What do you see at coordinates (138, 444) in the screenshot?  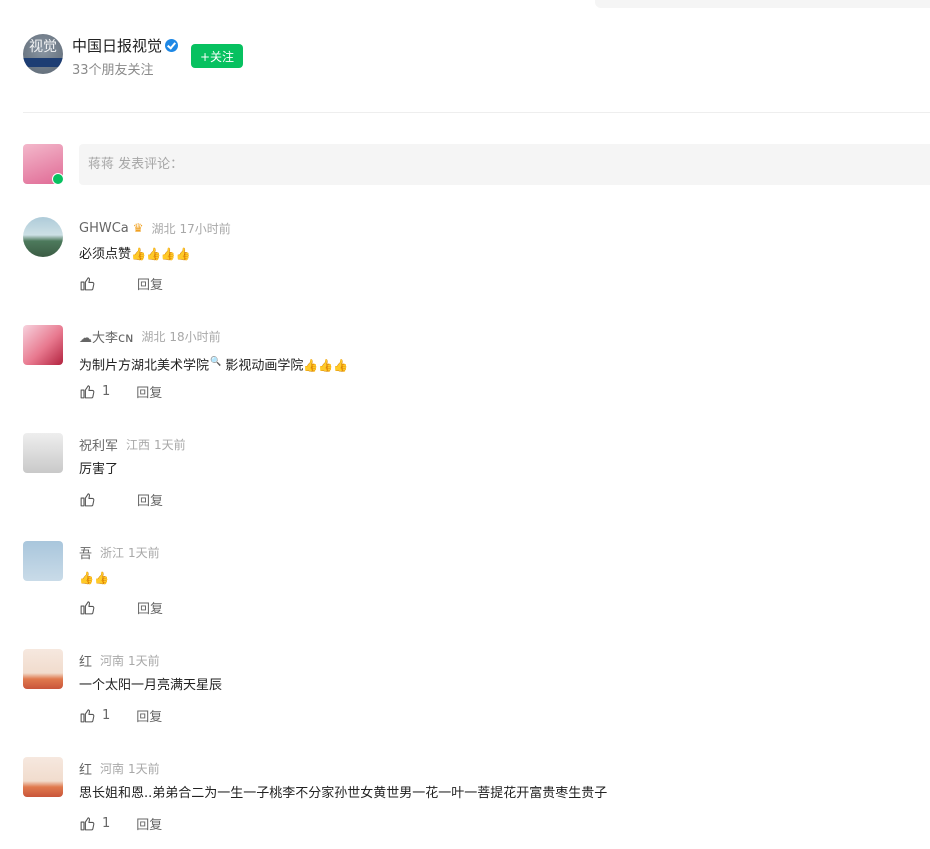 I see `comment-location: 江西` at bounding box center [138, 444].